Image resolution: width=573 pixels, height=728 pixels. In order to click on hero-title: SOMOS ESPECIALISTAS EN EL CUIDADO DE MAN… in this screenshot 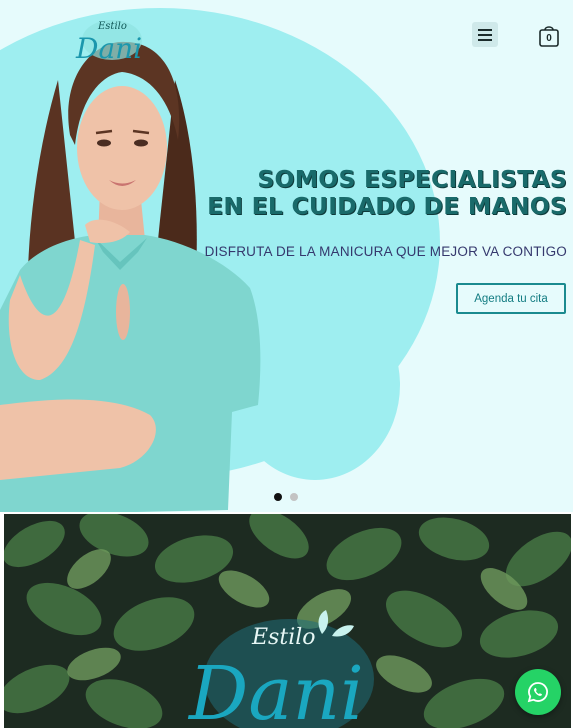, I will do `click(387, 193)`.